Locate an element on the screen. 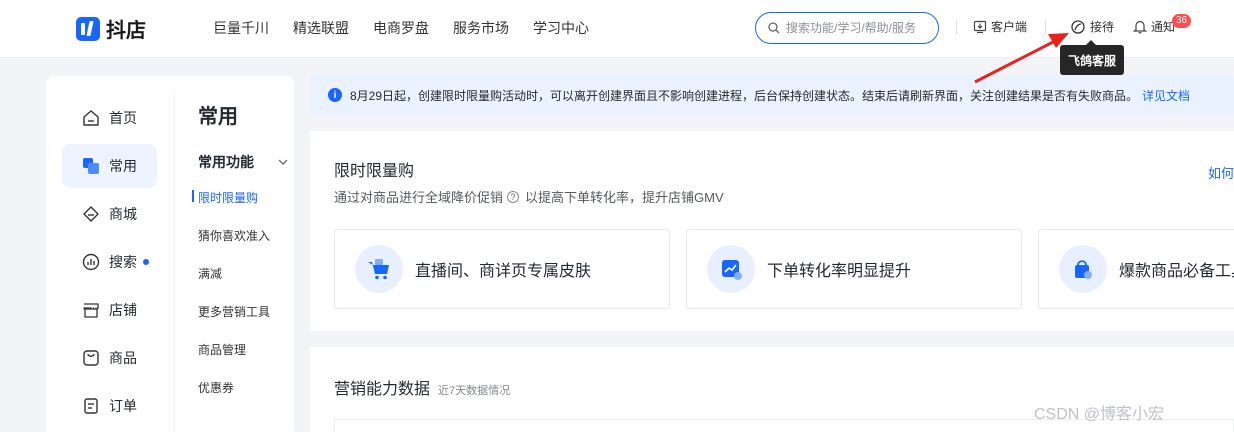 Image resolution: width=1234 pixels, height=432 pixels. client-label: 客户端 is located at coordinates (1009, 27).